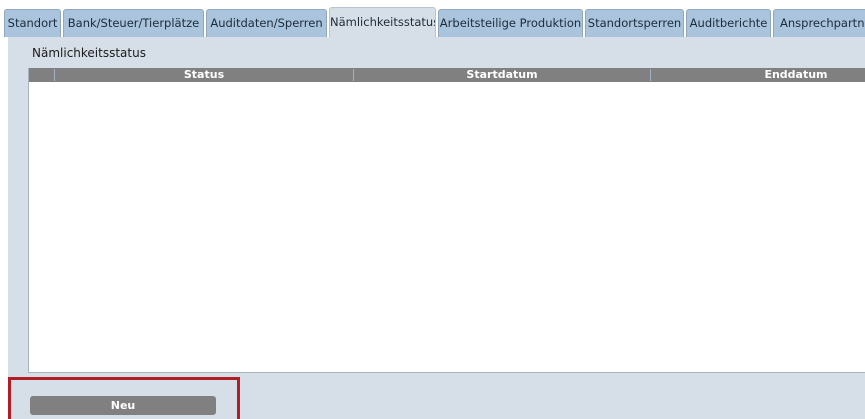 The width and height of the screenshot is (865, 419). Describe the element at coordinates (89, 53) in the screenshot. I see `section-title: Nämlichkeitsstatus` at that location.